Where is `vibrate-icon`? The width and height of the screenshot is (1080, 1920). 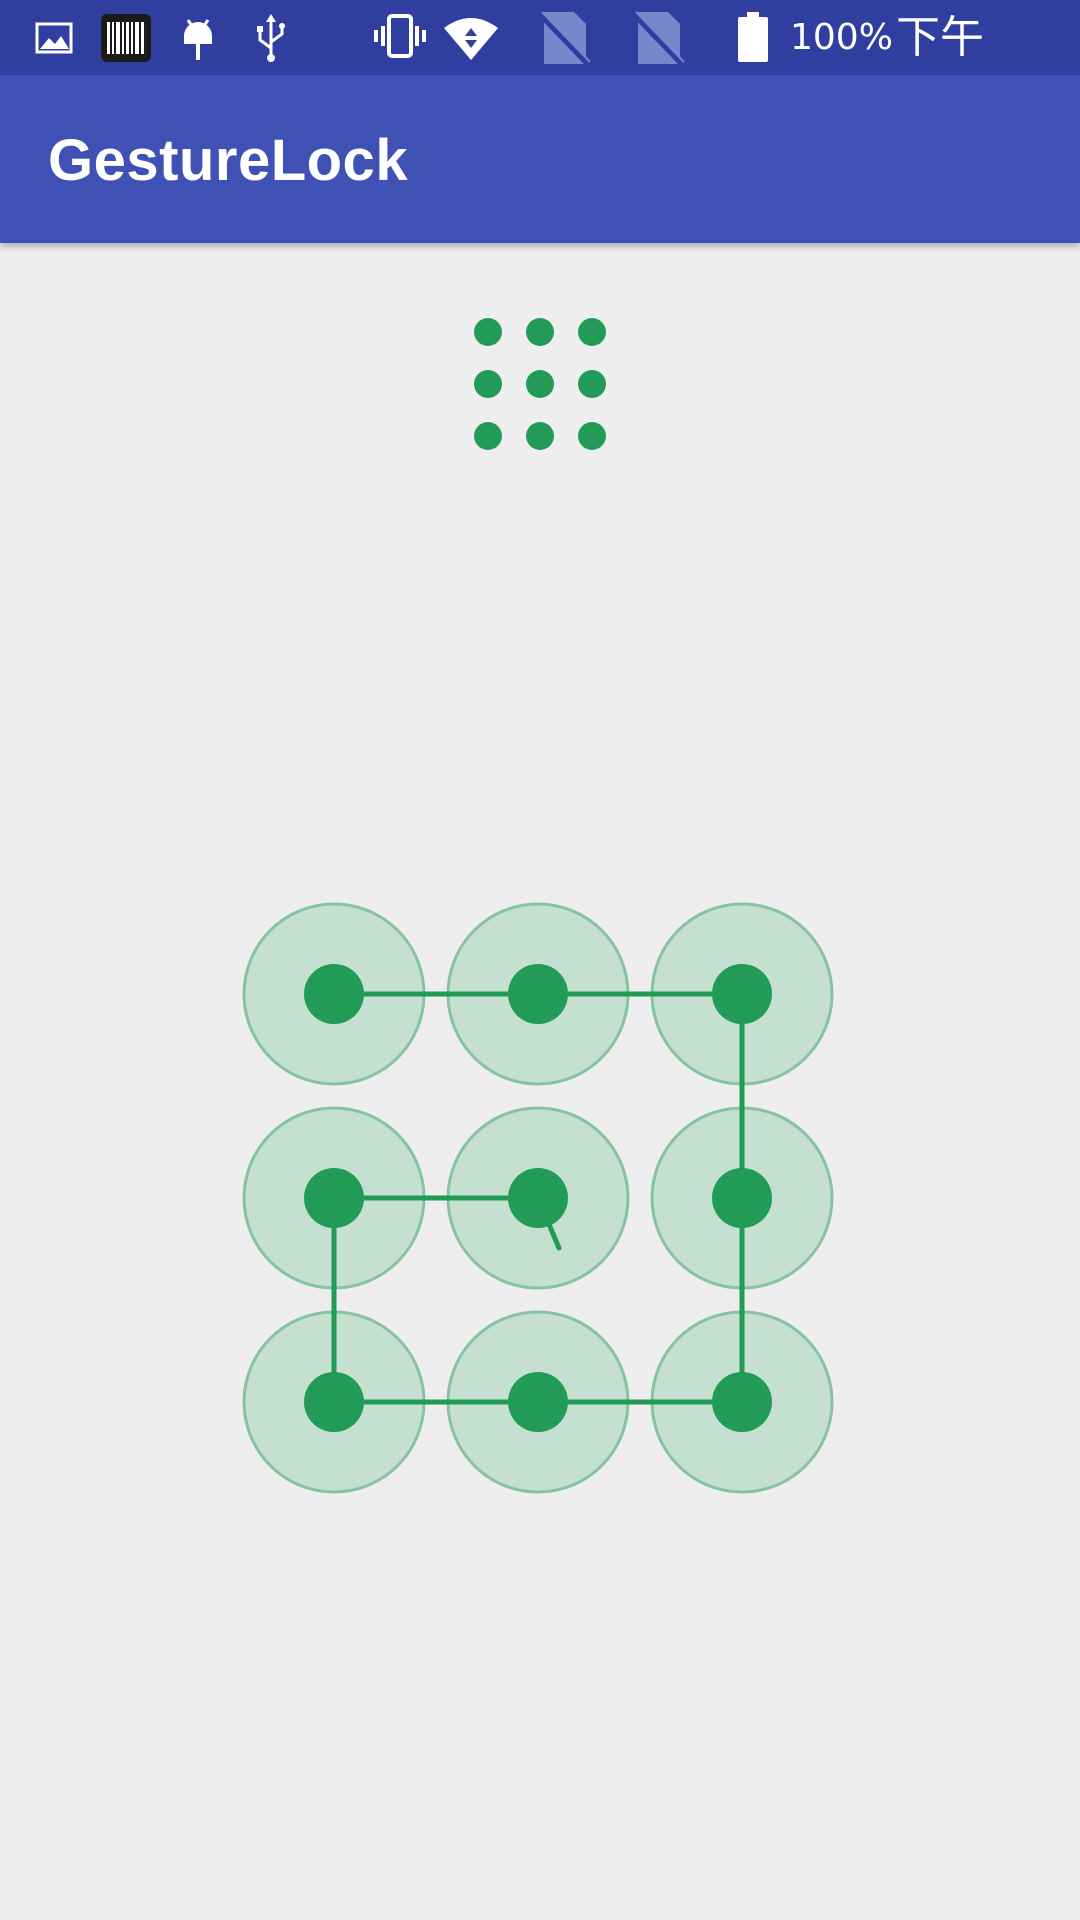
vibrate-icon is located at coordinates (400, 36).